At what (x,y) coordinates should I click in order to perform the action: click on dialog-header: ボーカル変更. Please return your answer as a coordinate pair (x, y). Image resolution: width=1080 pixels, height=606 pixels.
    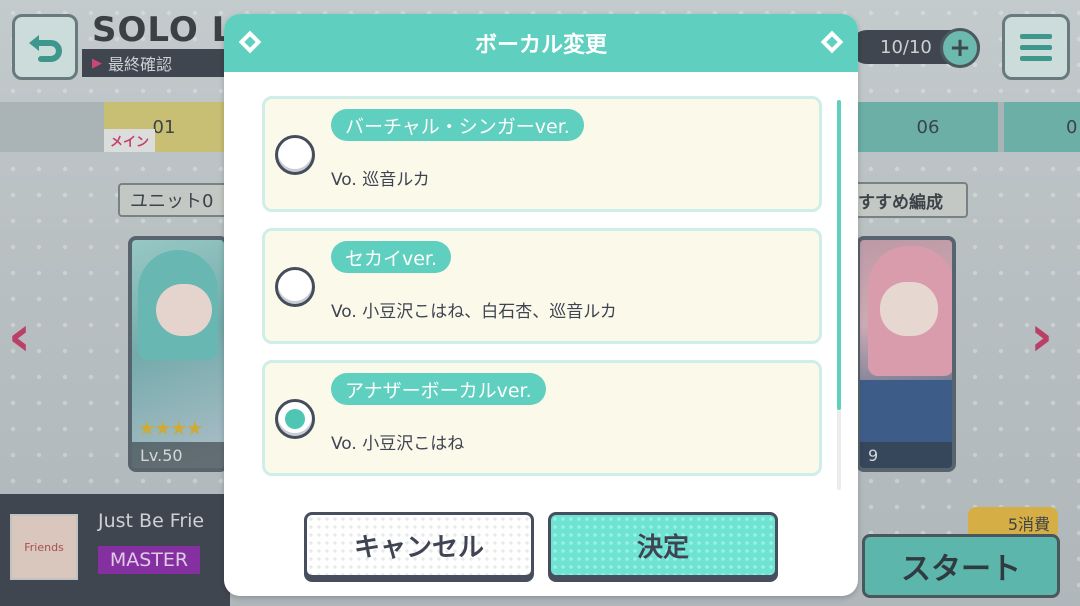
    Looking at the image, I should click on (541, 43).